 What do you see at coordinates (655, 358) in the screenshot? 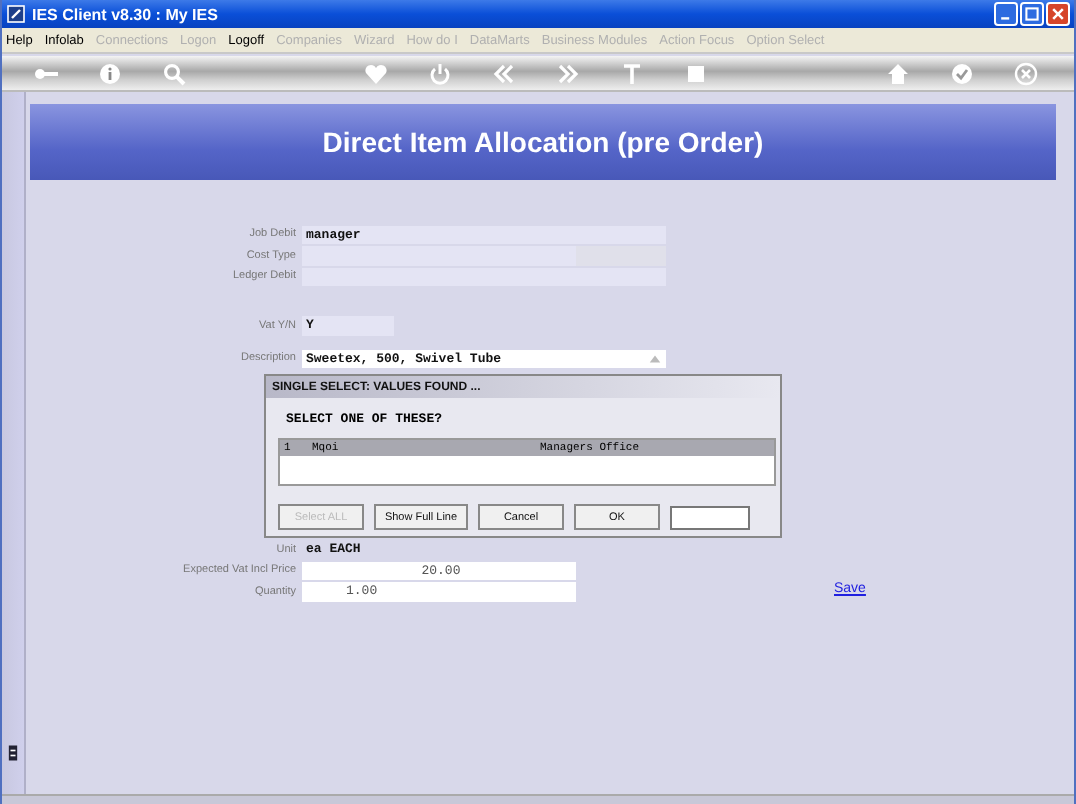
I see `scroll-up-icon` at bounding box center [655, 358].